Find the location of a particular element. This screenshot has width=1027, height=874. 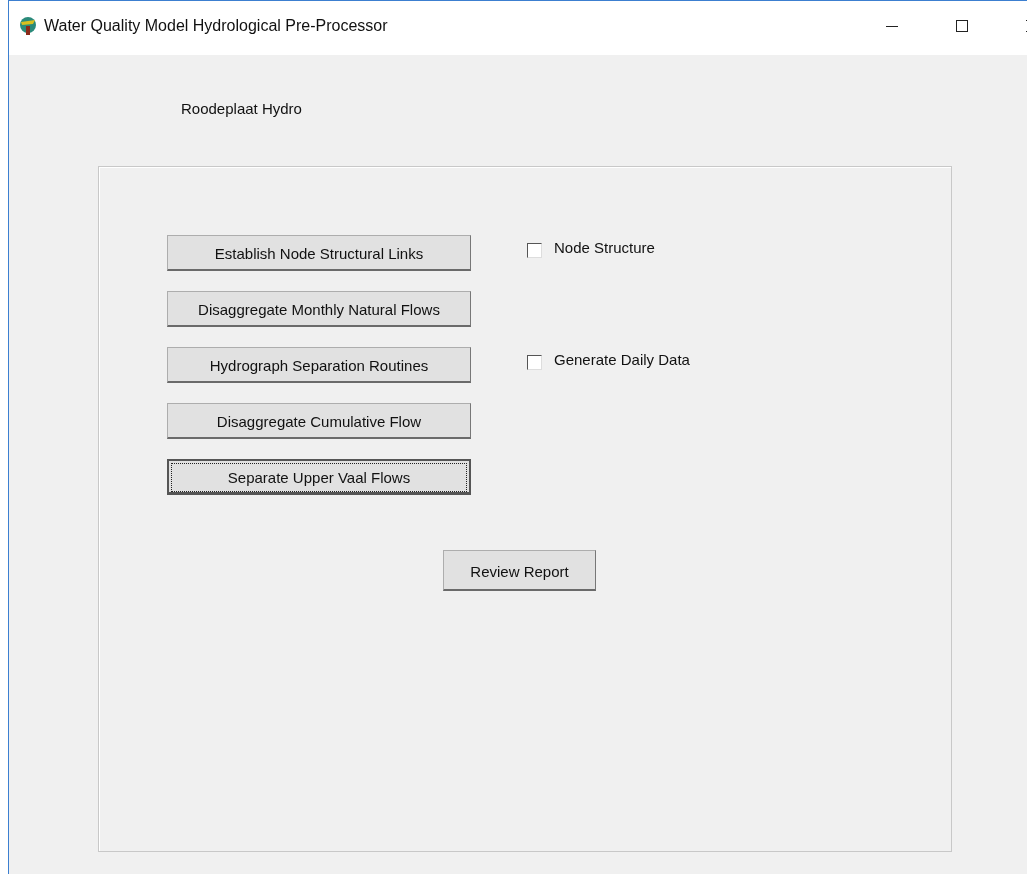

checkbox-label: Node Structure is located at coordinates (604, 247).